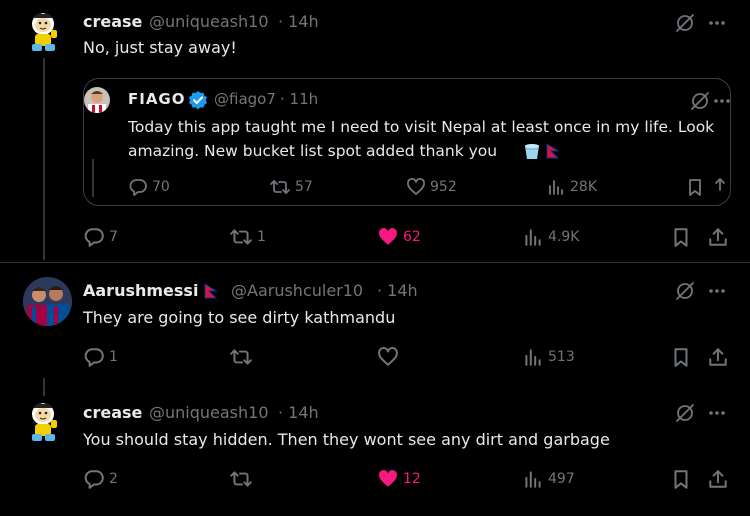  Describe the element at coordinates (161, 187) in the screenshot. I see `quote-reply-count: 70` at that location.